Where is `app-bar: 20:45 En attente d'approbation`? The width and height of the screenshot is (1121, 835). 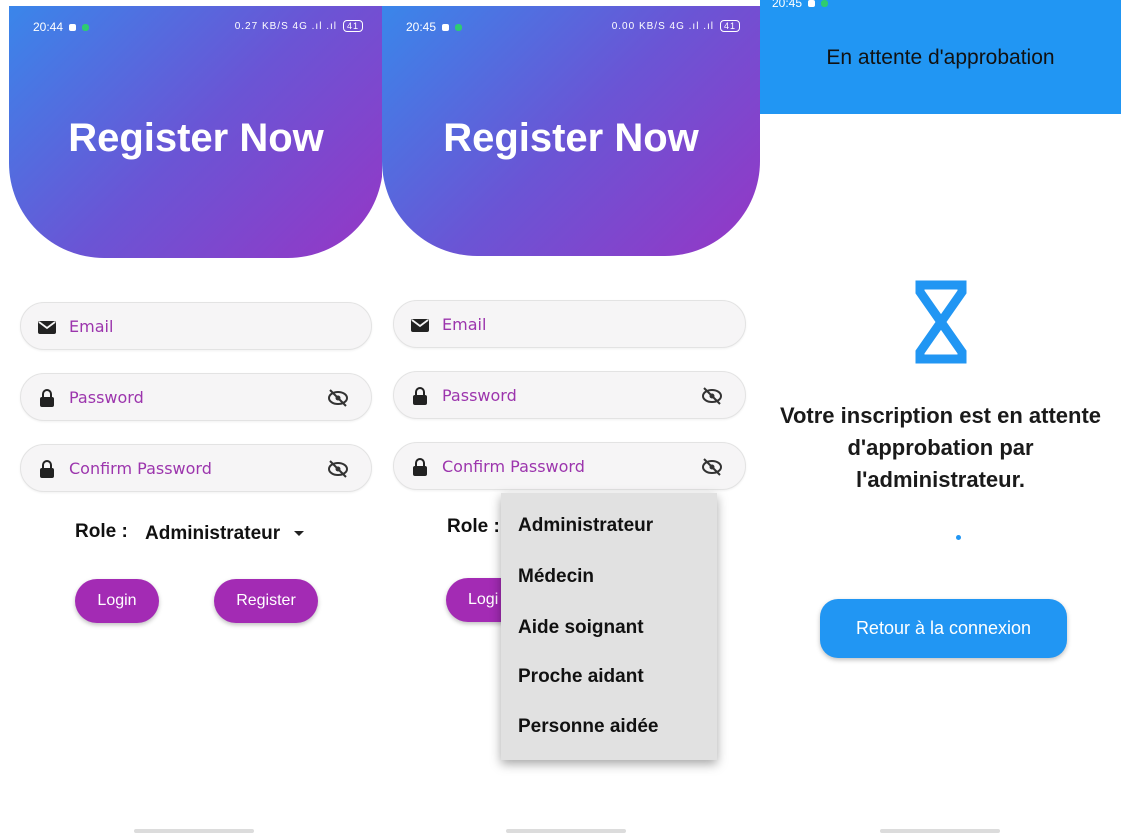 app-bar: 20:45 En attente d'approbation is located at coordinates (940, 57).